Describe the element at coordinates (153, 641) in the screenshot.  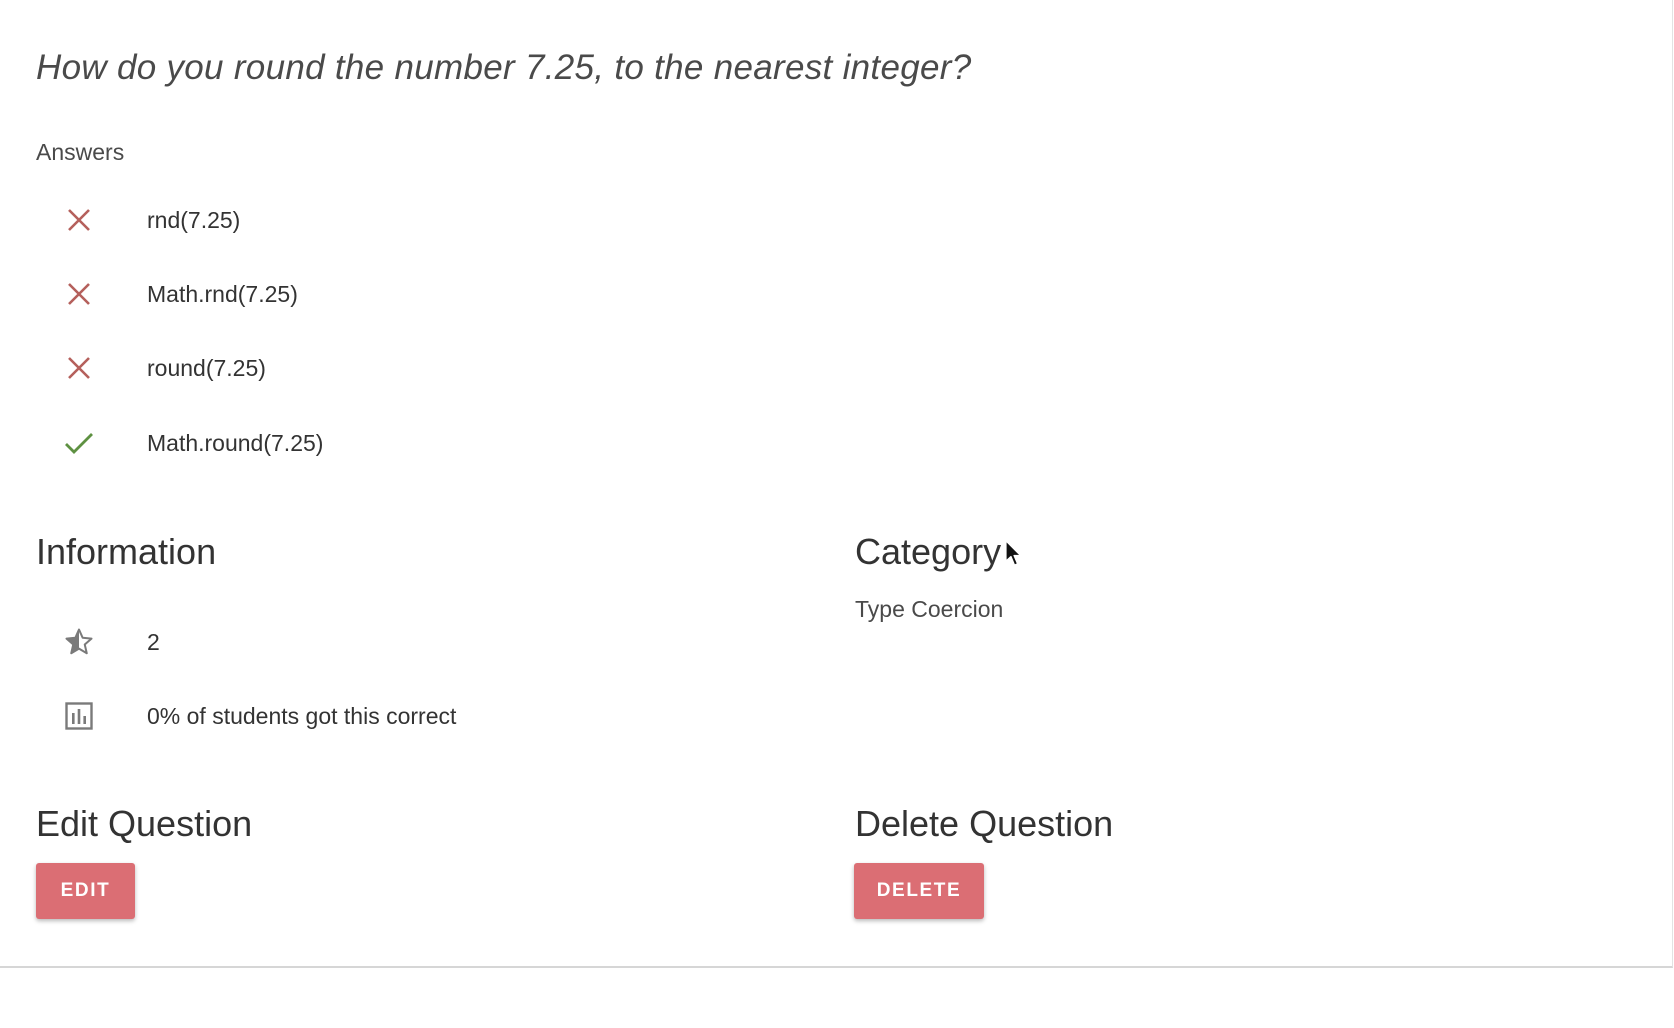
I see `difficulty-value: 2` at that location.